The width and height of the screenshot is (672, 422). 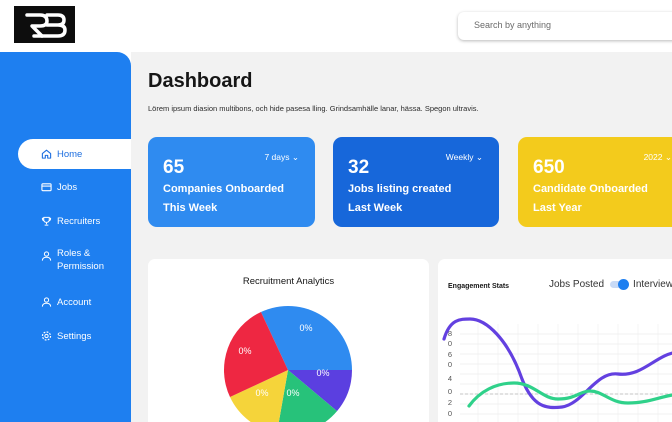 I want to click on sidebar-item-home: Home, so click(x=74, y=154).